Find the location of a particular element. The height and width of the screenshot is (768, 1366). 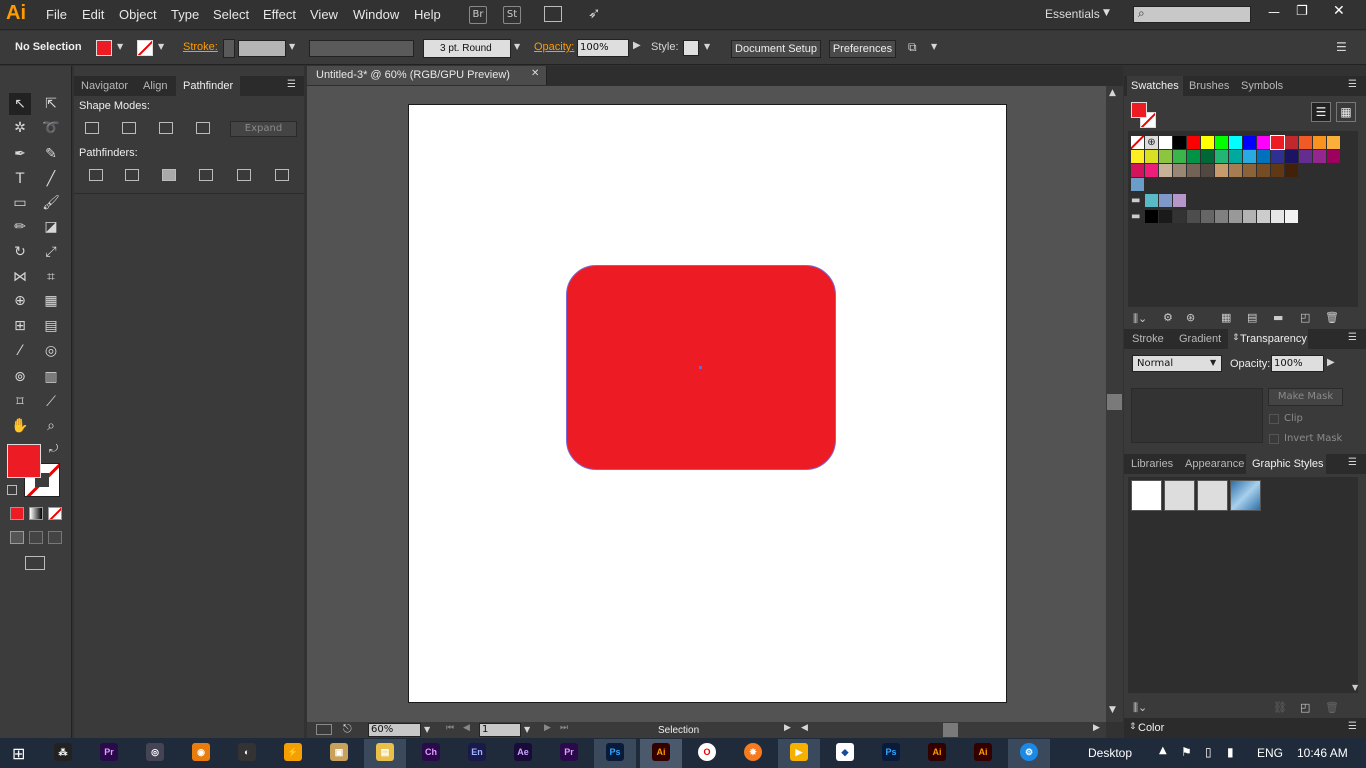

fill-dropdown-icon: ▼ is located at coordinates (120, 46).